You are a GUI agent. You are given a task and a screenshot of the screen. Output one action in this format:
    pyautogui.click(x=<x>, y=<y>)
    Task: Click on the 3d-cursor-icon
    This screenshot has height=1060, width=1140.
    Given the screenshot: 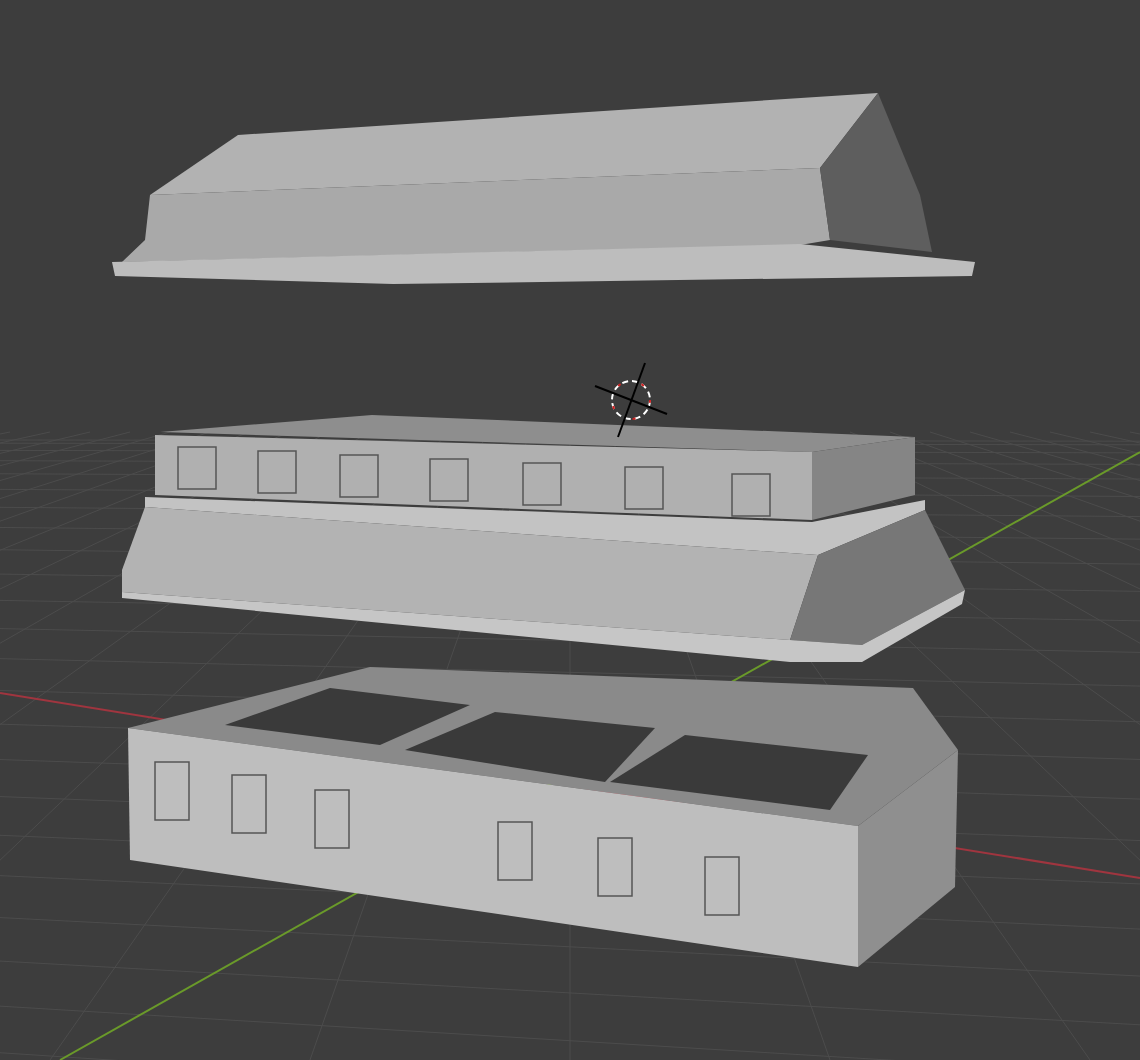 What is the action you would take?
    pyautogui.click(x=631, y=400)
    